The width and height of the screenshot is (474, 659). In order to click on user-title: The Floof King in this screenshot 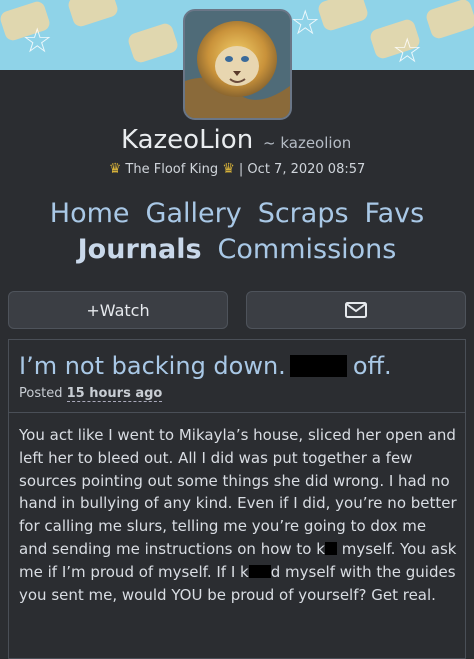, I will do `click(172, 169)`.